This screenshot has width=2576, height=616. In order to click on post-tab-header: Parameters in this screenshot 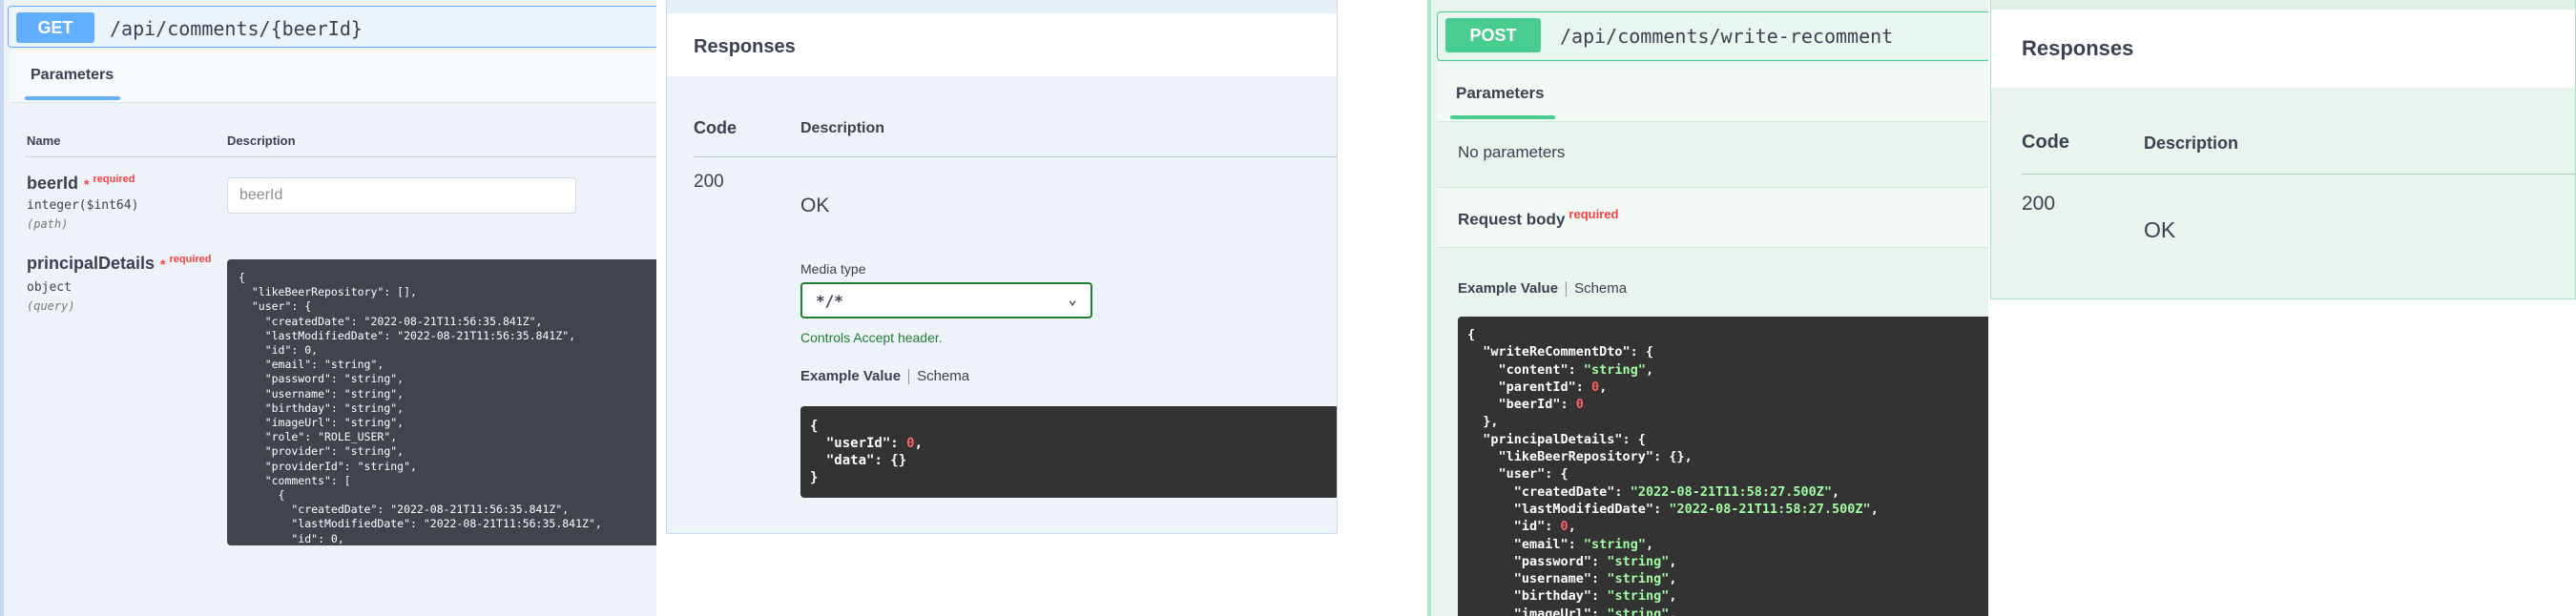, I will do `click(1712, 92)`.